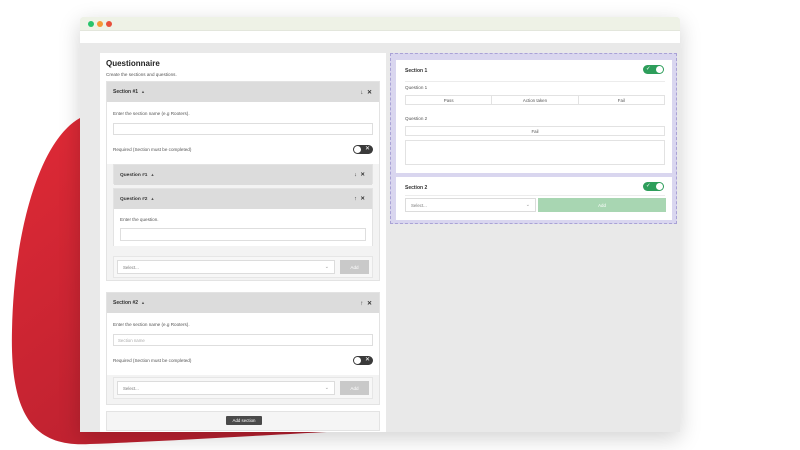 The image size is (800, 450). I want to click on add-section-bar: Add section, so click(243, 421).